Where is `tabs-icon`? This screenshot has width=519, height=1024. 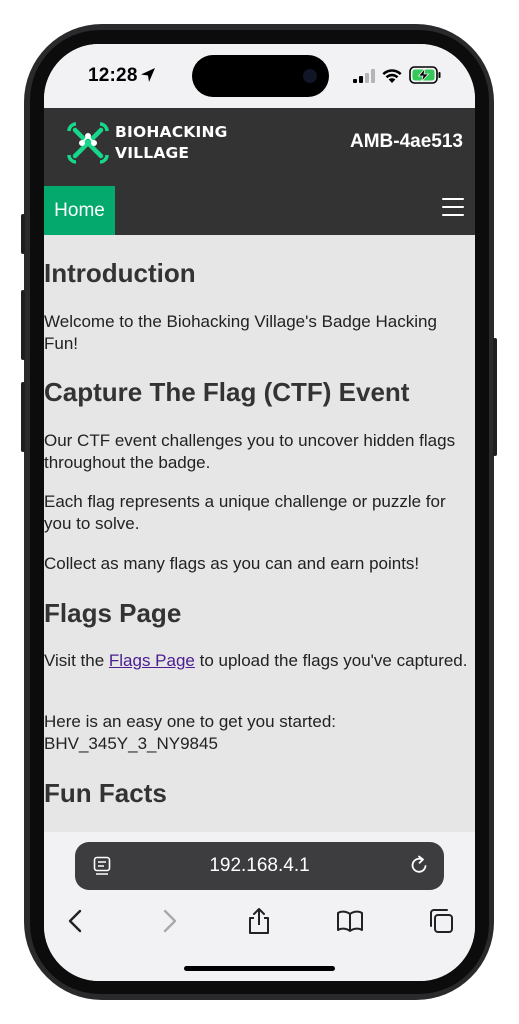 tabs-icon is located at coordinates (441, 921).